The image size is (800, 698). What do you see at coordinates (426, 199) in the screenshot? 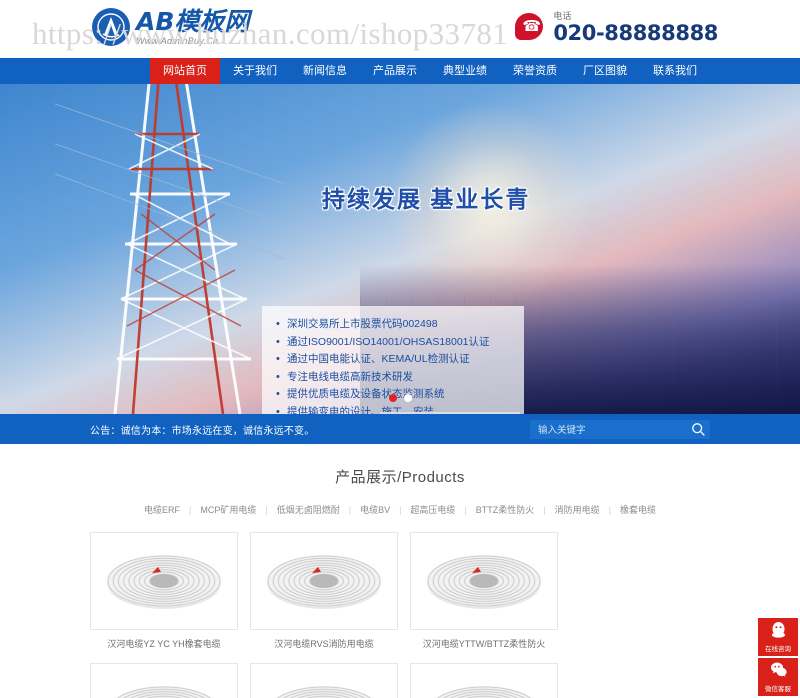
I see `banner-title: 持续发展 基业长青` at bounding box center [426, 199].